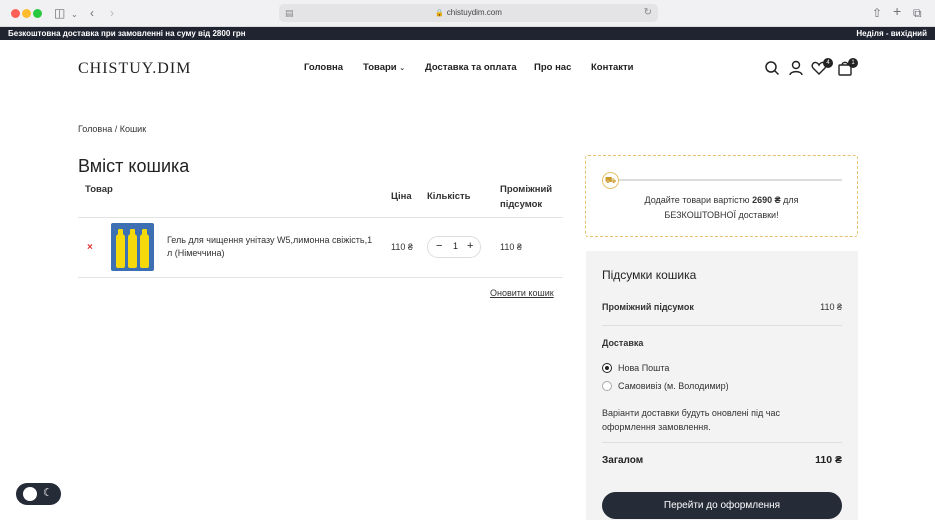 The width and height of the screenshot is (935, 520). I want to click on item-price: 110 ₴, so click(402, 247).